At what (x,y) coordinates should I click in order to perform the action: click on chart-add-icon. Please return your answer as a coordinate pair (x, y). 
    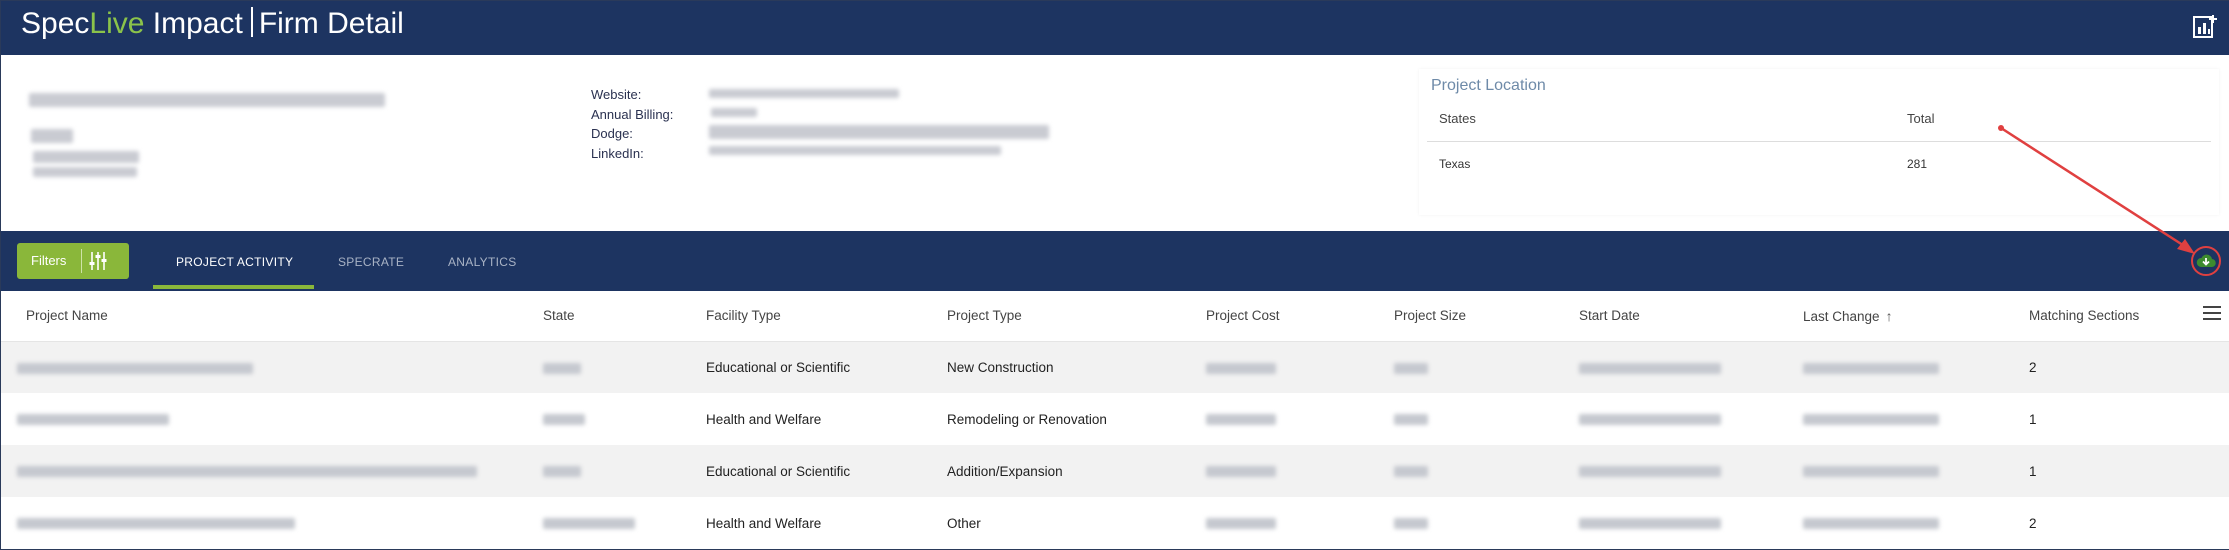
    Looking at the image, I should click on (2205, 26).